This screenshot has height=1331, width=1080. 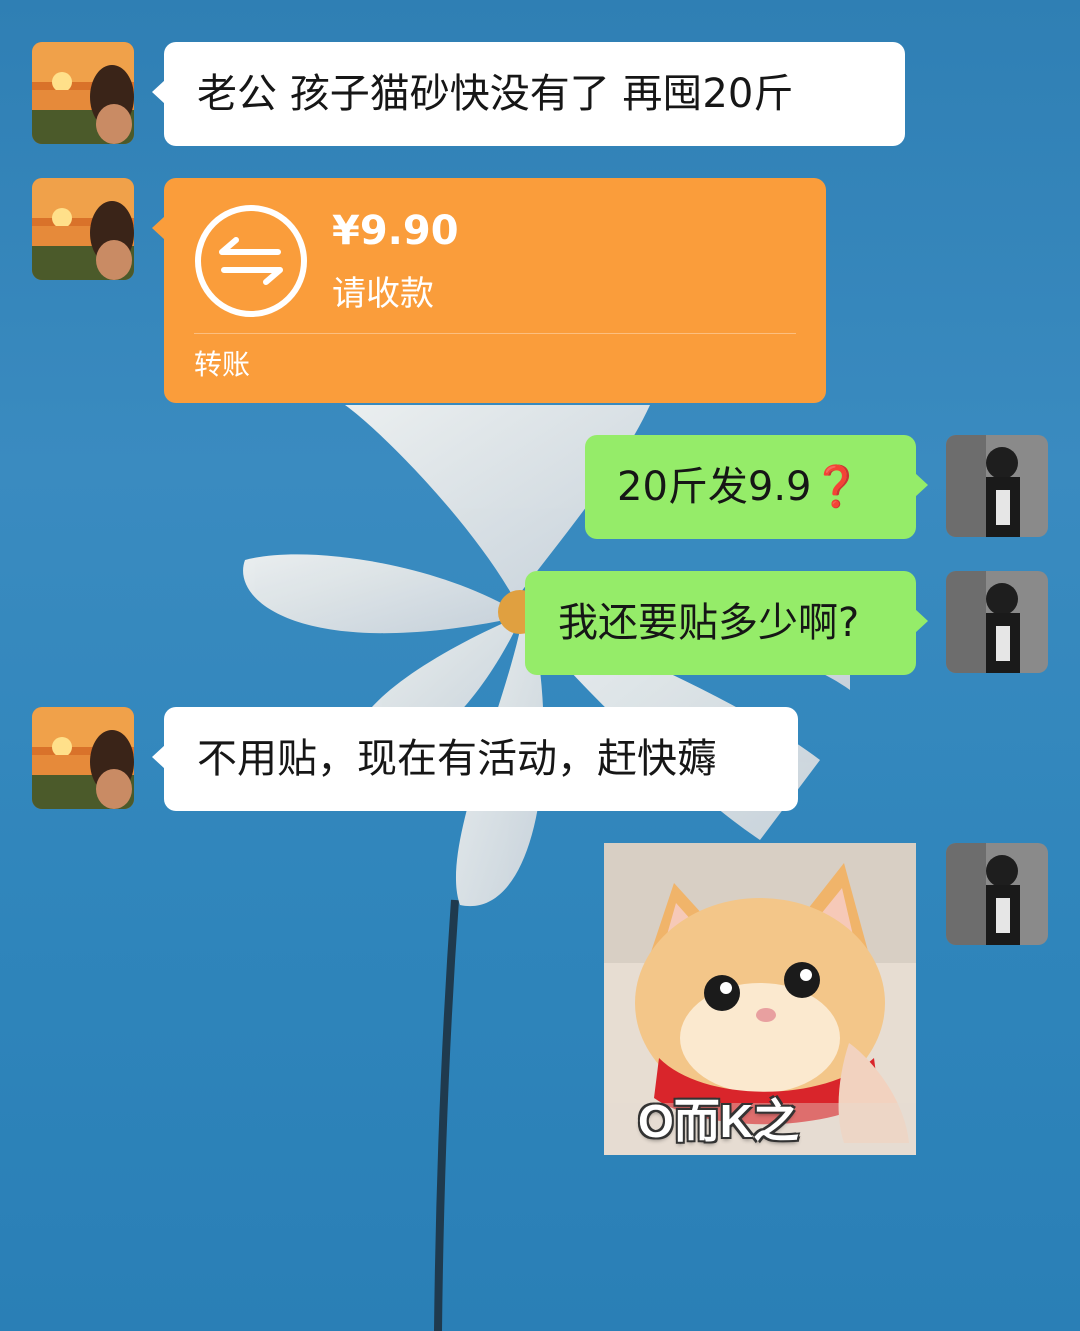 What do you see at coordinates (718, 1121) in the screenshot?
I see `sticker-caption: O而K之` at bounding box center [718, 1121].